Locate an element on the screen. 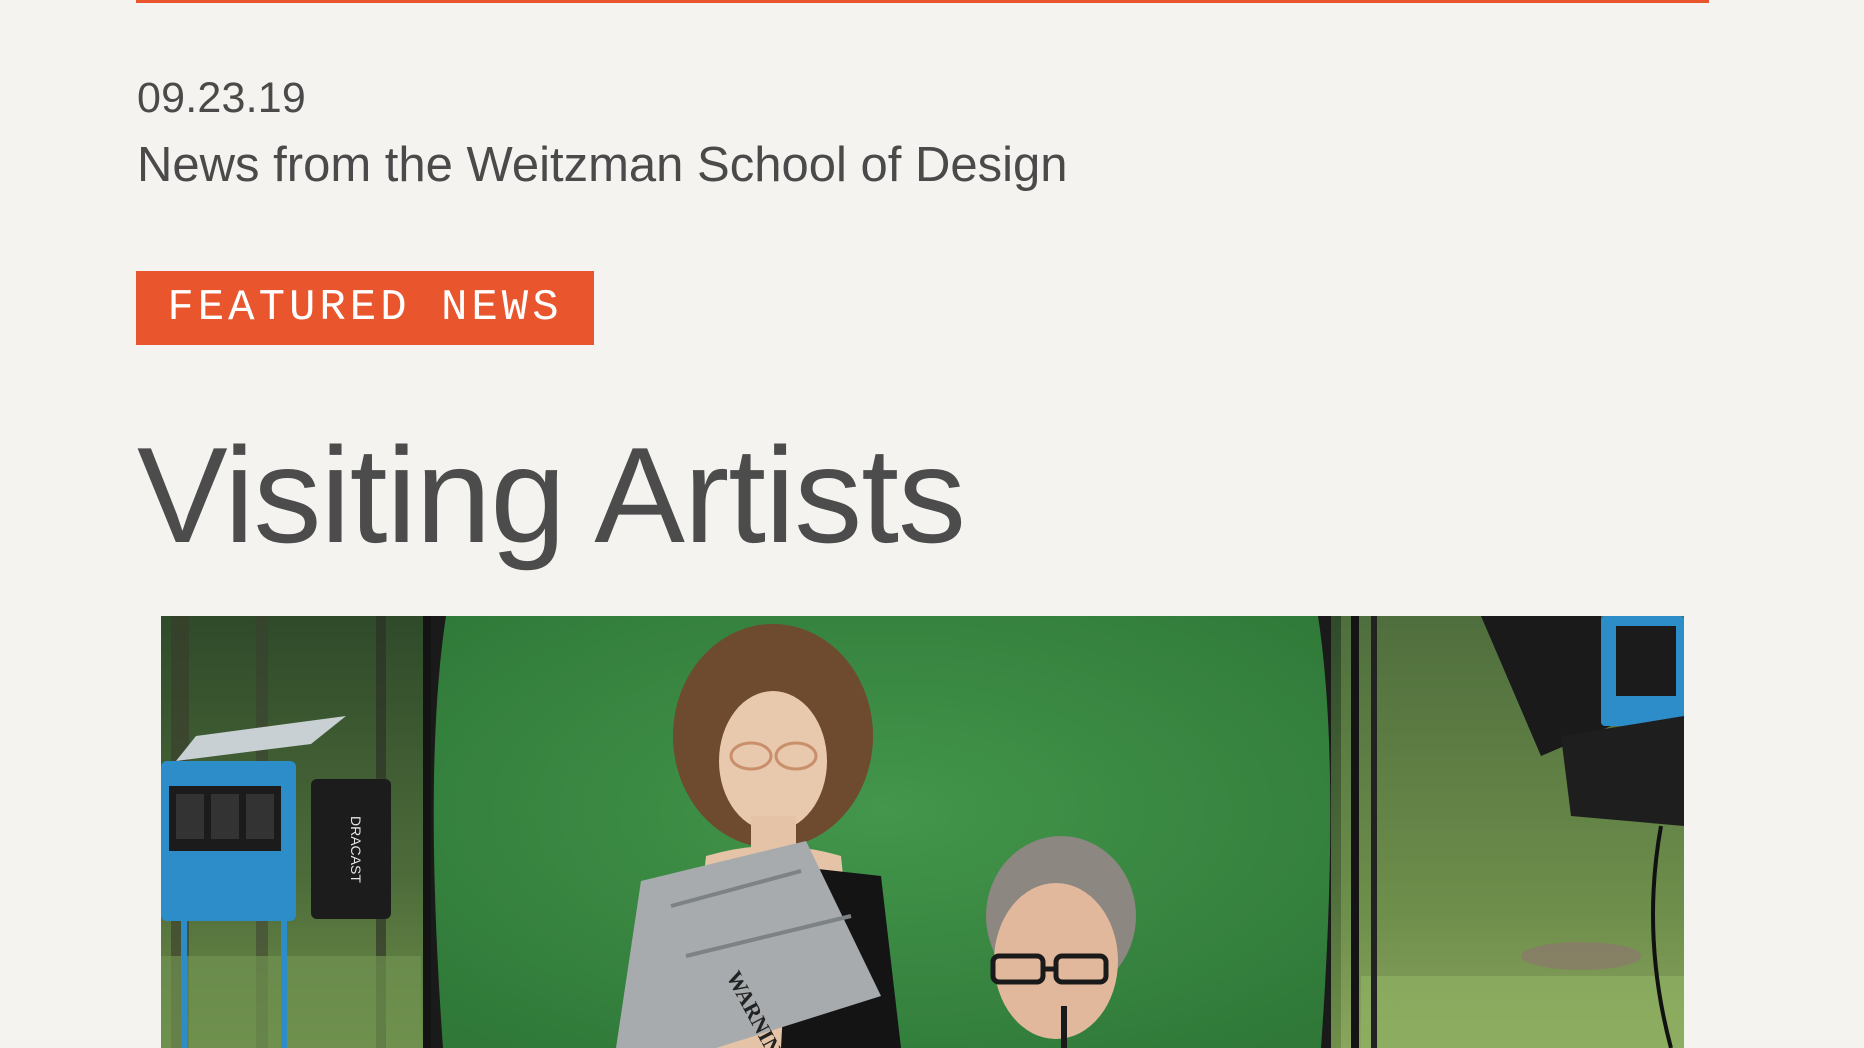 The image size is (1864, 1048). newsletter-date: 09.23.19 is located at coordinates (221, 98).